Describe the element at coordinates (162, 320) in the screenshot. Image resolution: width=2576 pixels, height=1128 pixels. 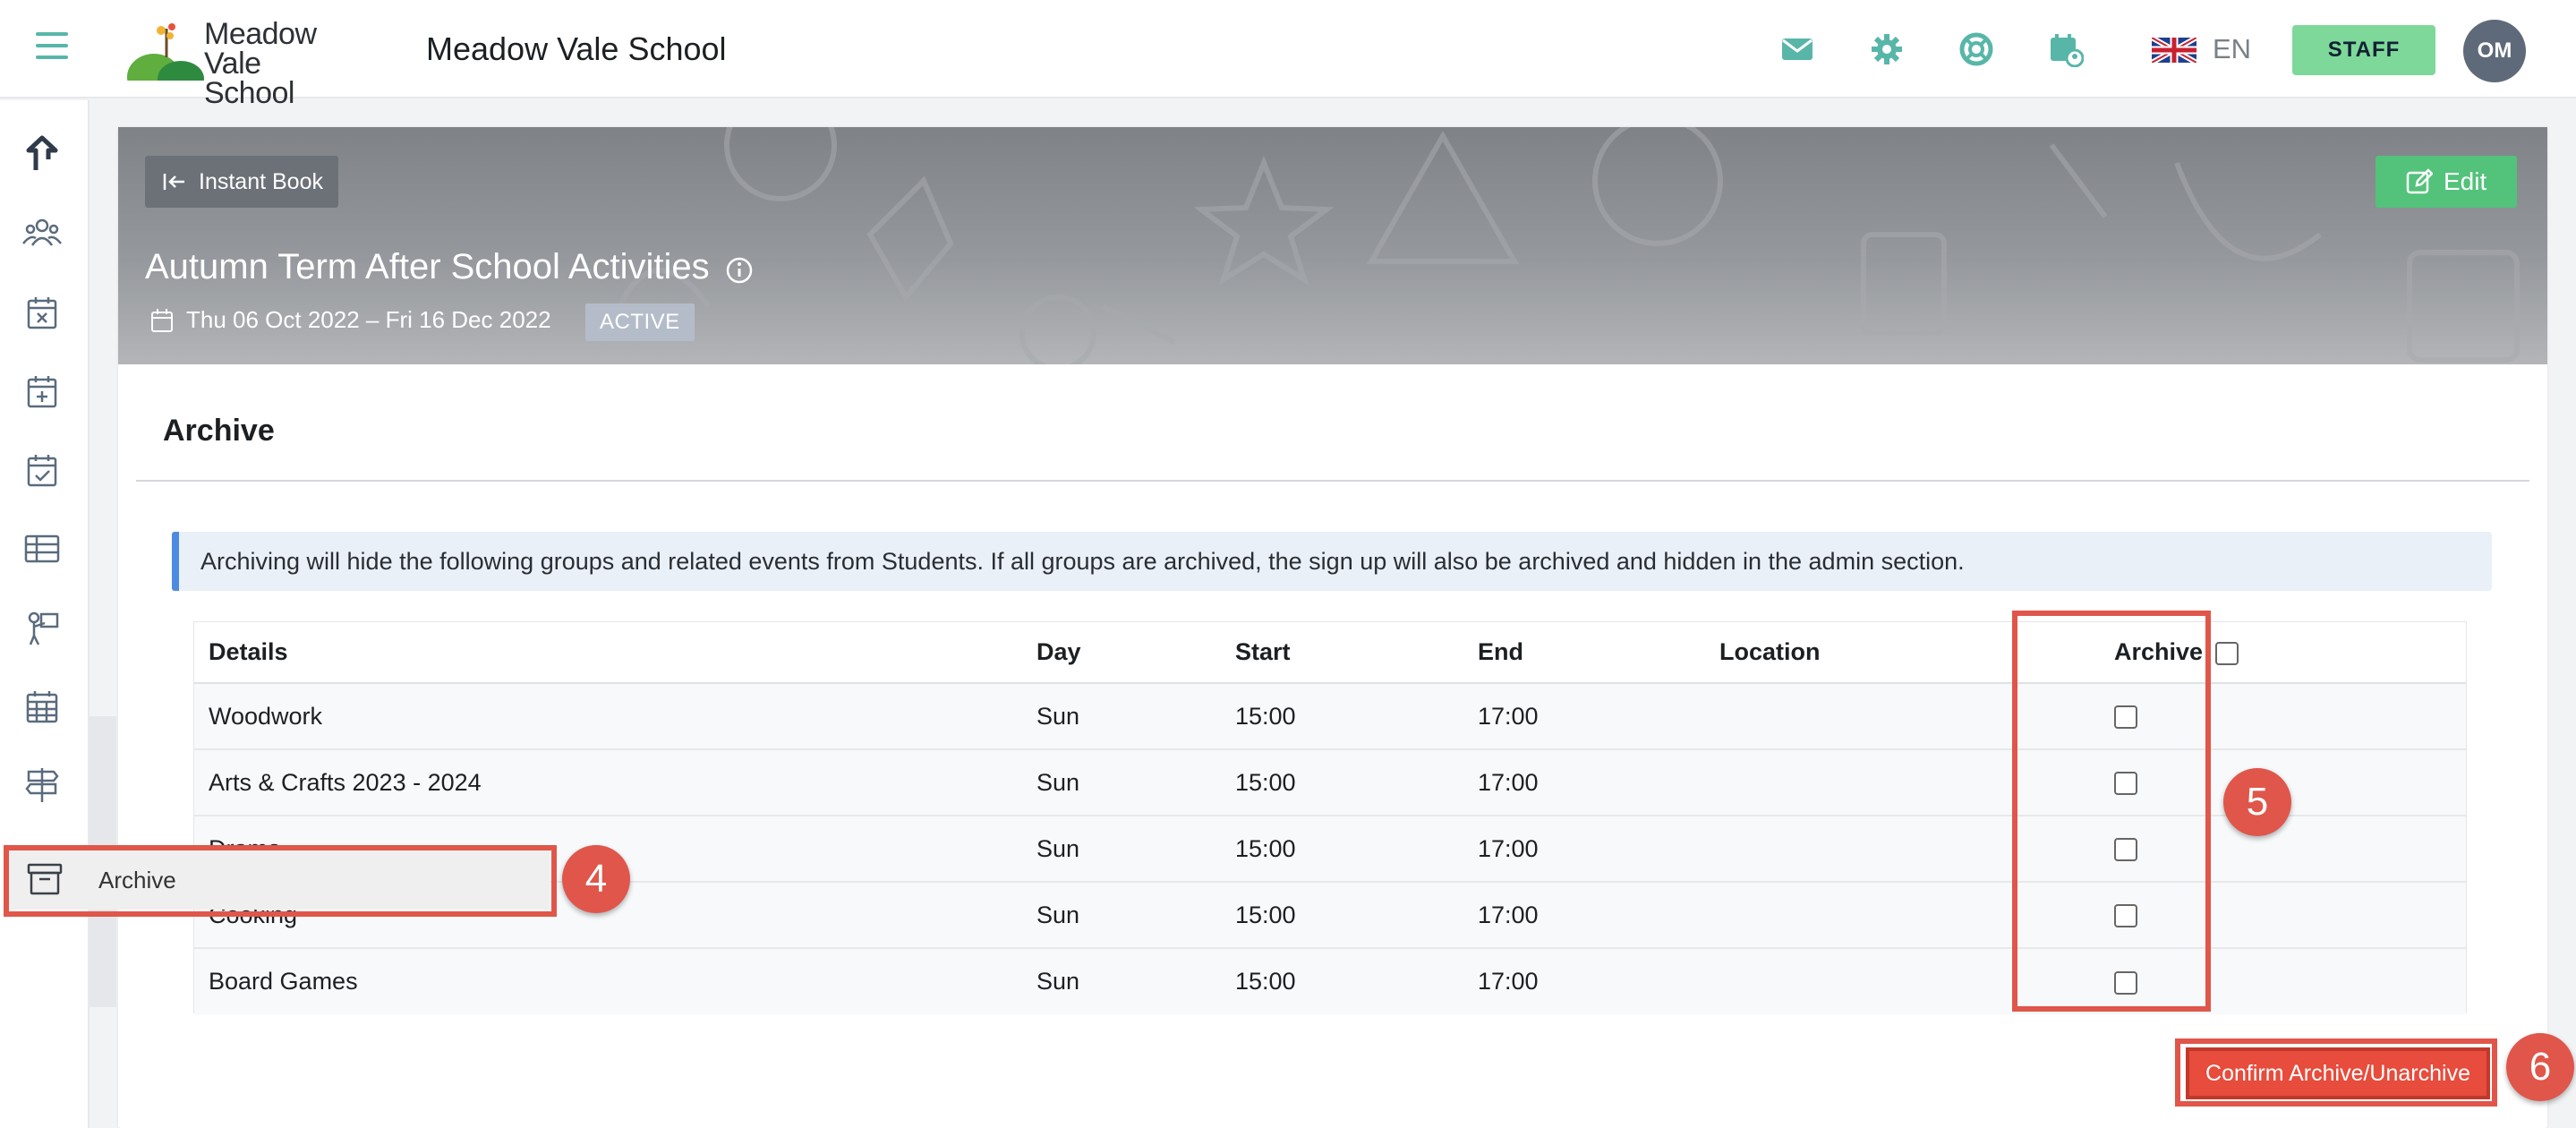
I see `calendar-icon` at that location.